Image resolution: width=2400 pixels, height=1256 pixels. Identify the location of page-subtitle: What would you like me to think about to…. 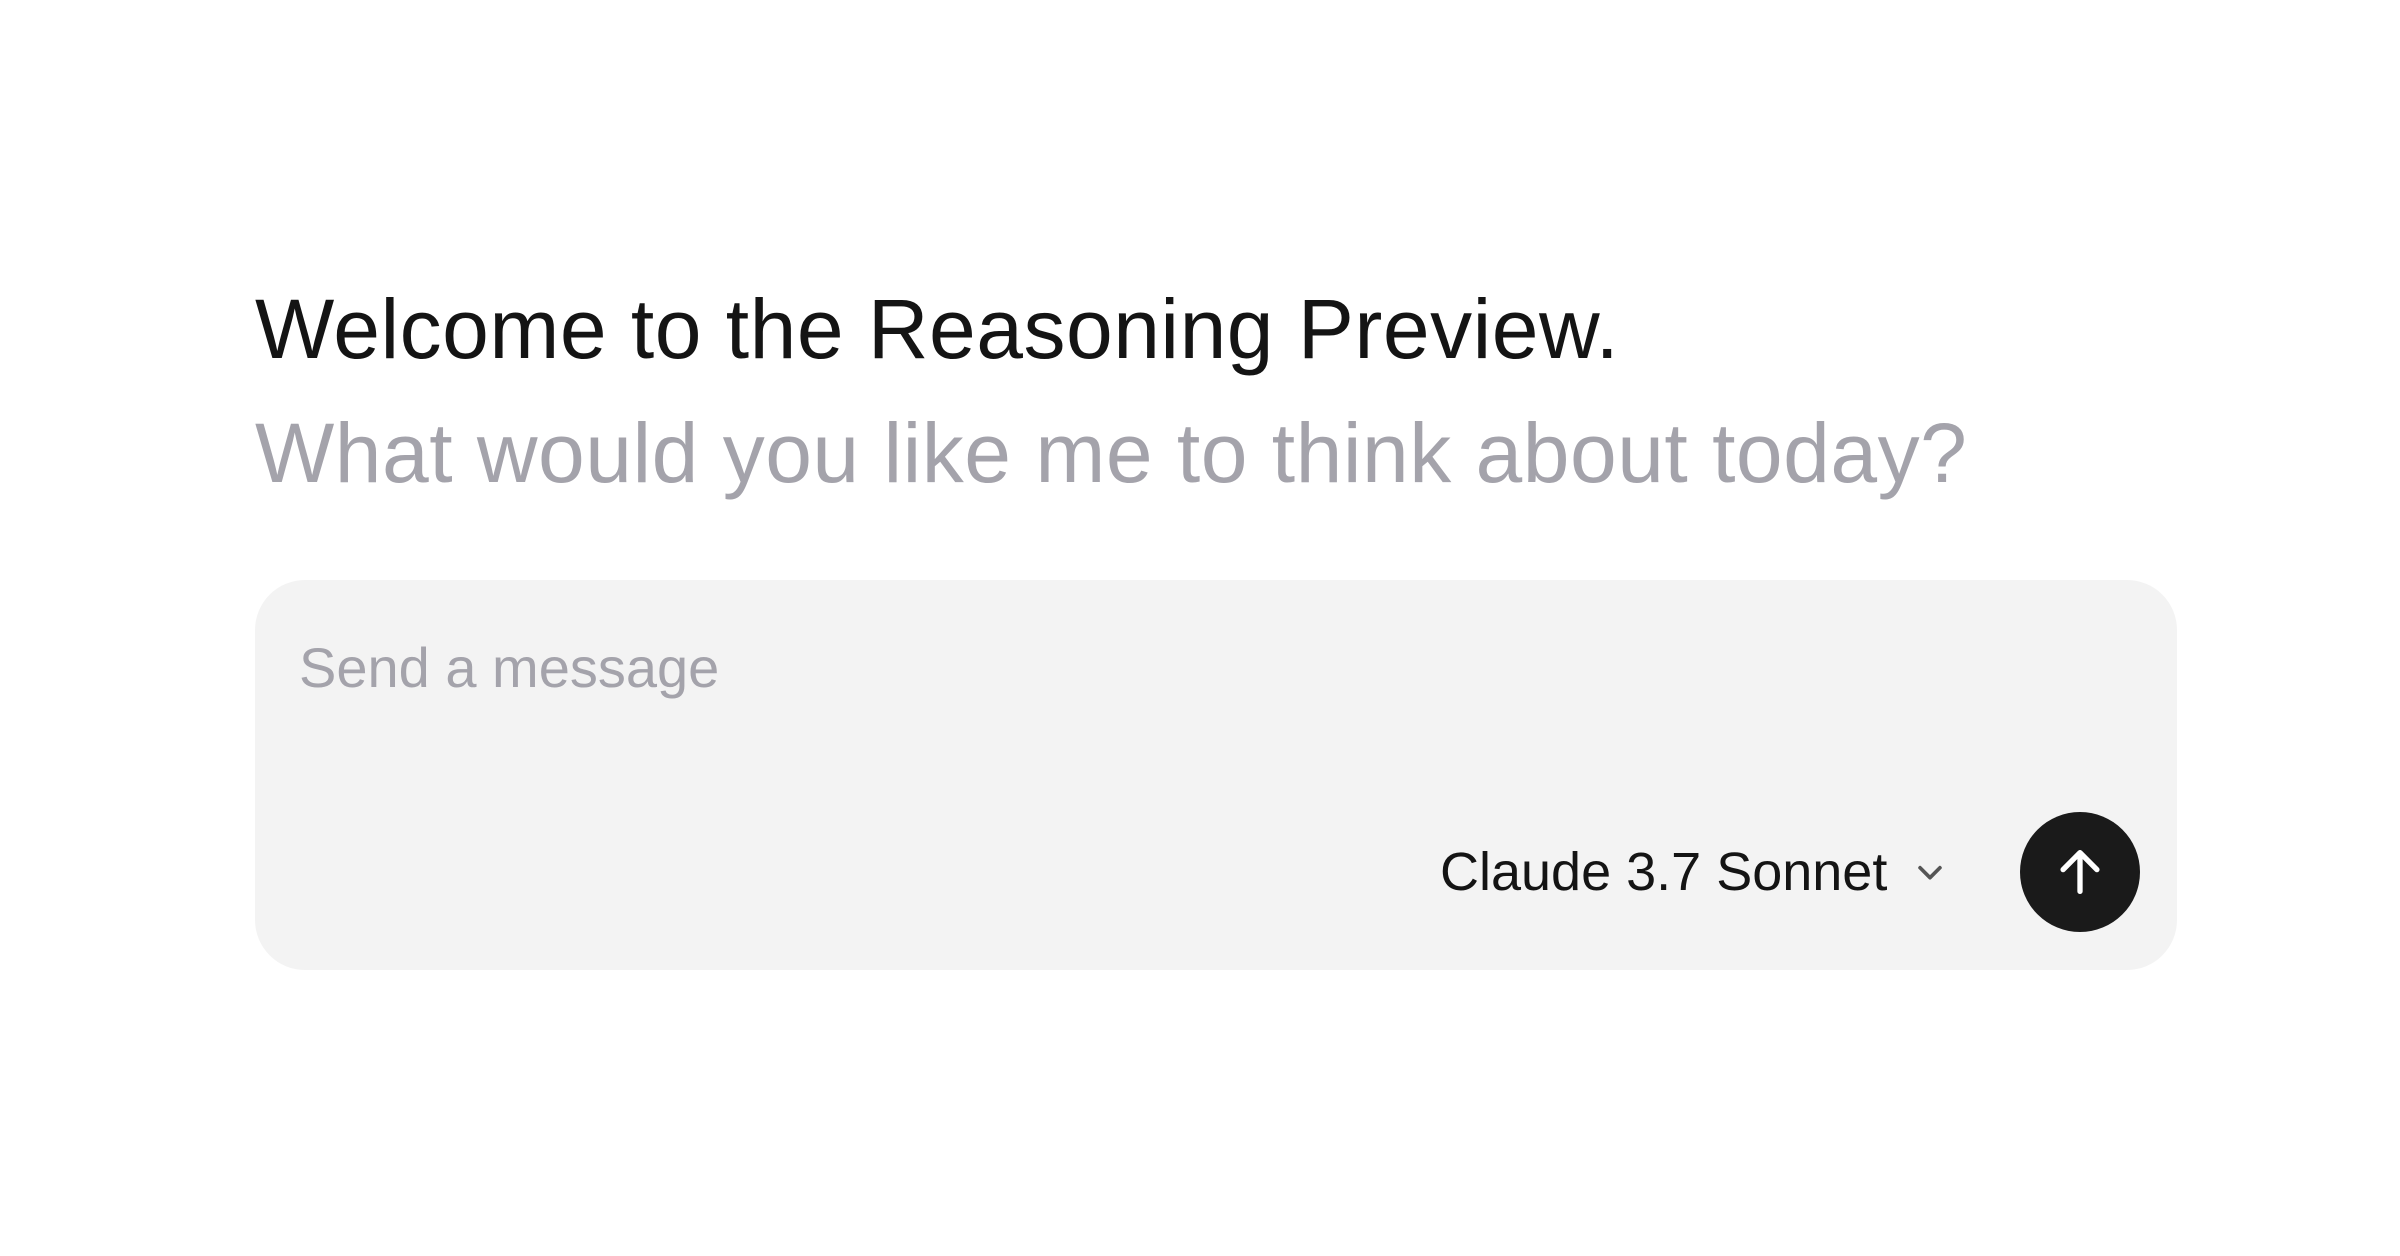
(1111, 453).